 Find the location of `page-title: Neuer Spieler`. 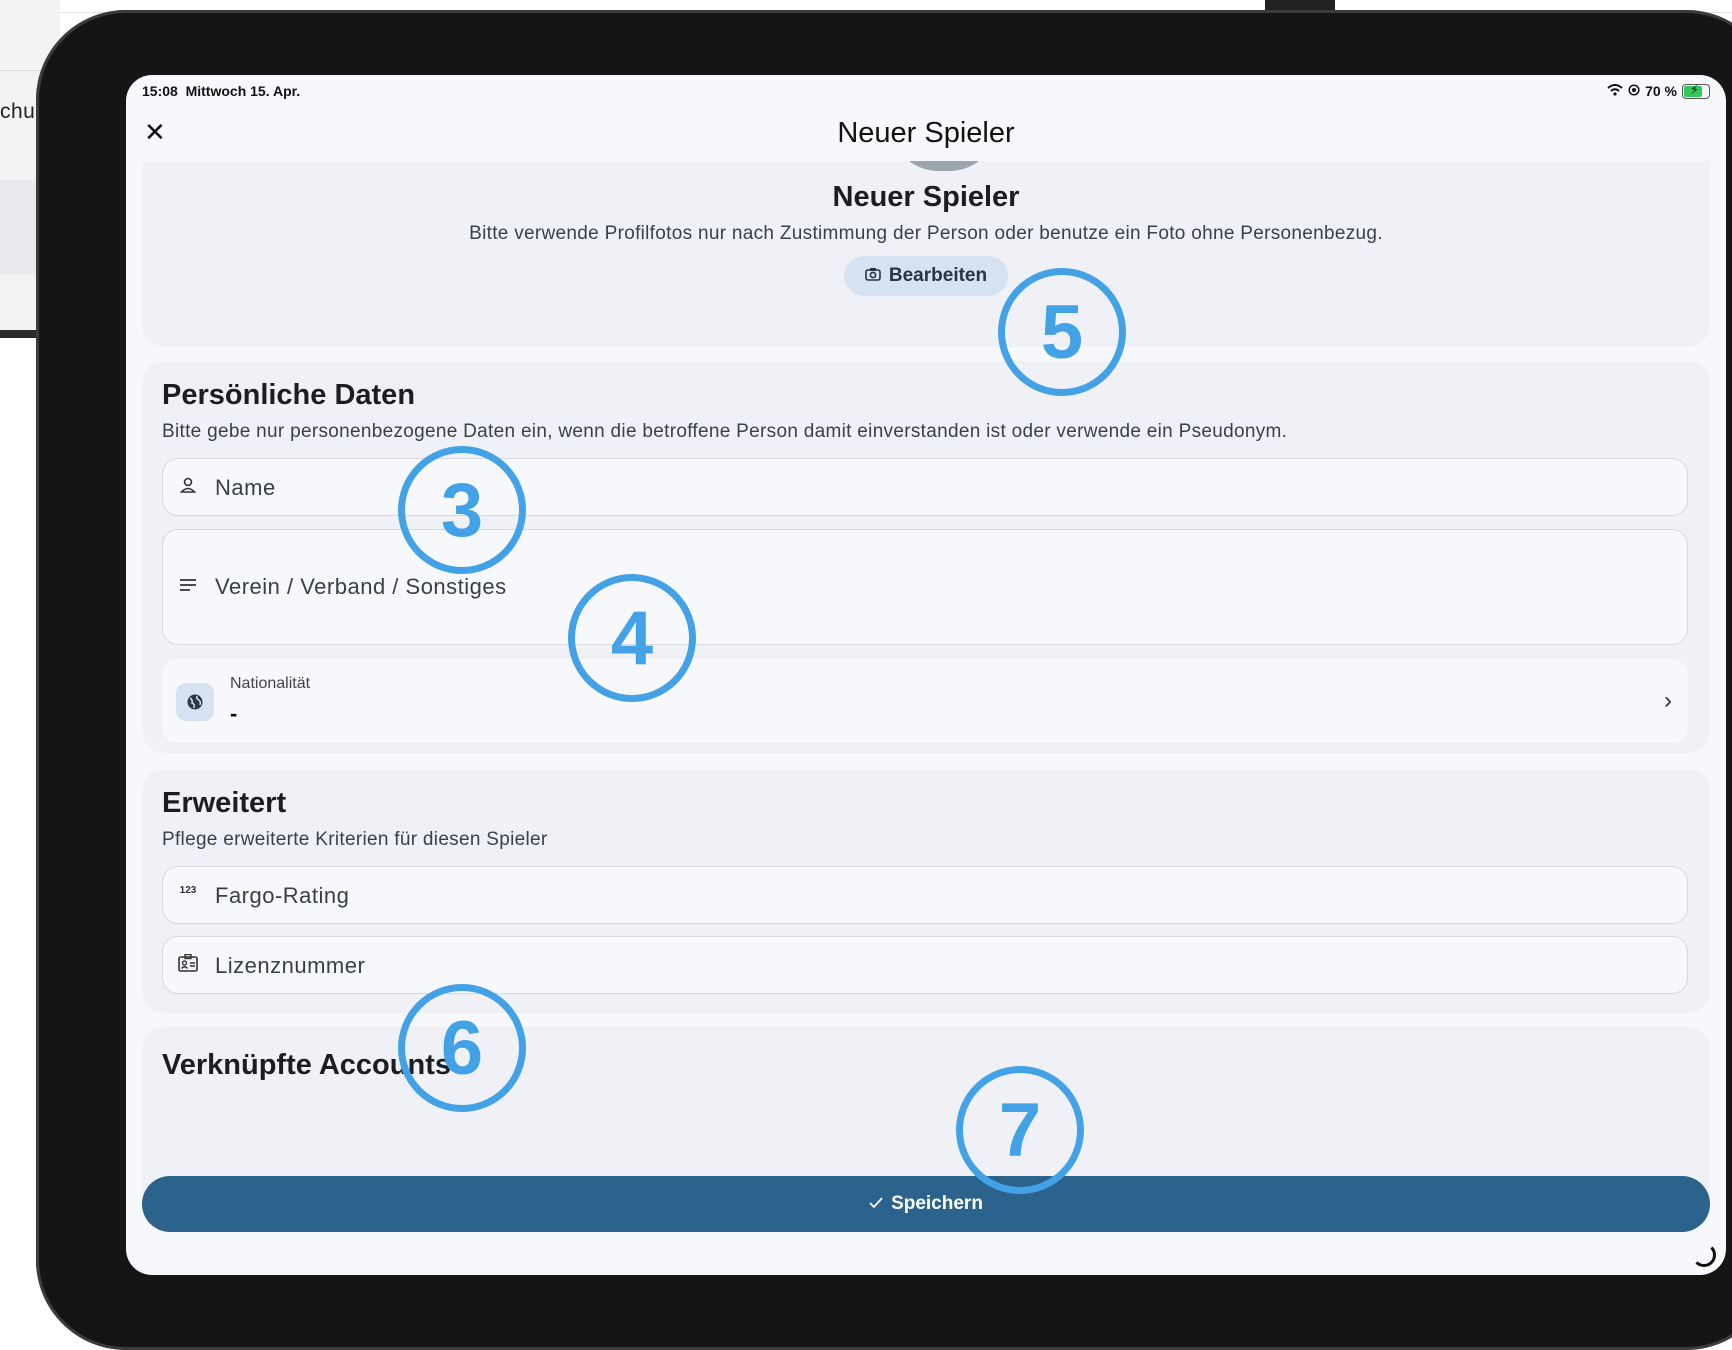

page-title: Neuer Spieler is located at coordinates (926, 133).